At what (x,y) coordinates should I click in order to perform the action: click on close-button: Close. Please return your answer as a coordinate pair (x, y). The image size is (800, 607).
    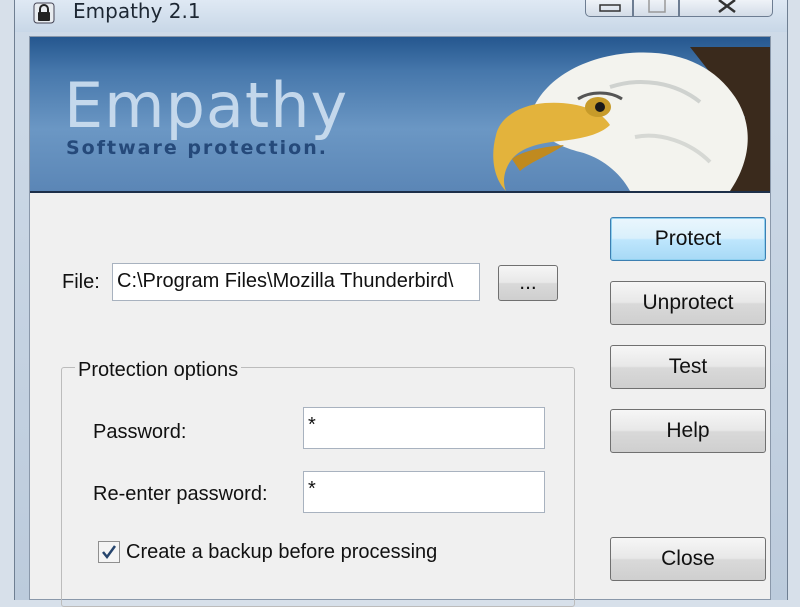
    Looking at the image, I should click on (688, 559).